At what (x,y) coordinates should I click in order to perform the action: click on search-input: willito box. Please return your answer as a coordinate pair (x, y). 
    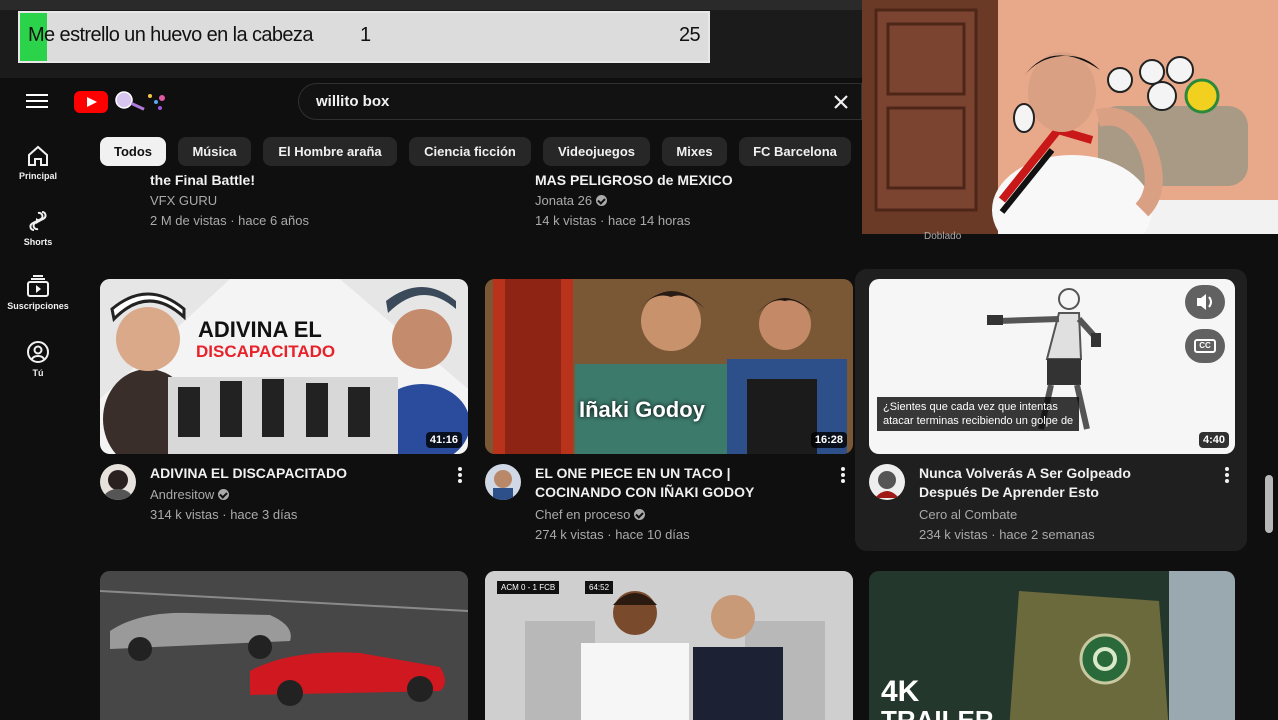
    Looking at the image, I should click on (352, 101).